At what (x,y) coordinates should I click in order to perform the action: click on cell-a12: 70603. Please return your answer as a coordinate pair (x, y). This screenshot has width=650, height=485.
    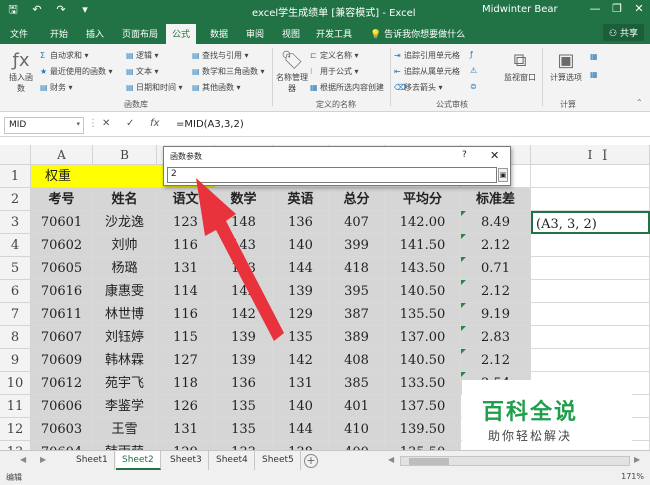
    Looking at the image, I should click on (62, 429).